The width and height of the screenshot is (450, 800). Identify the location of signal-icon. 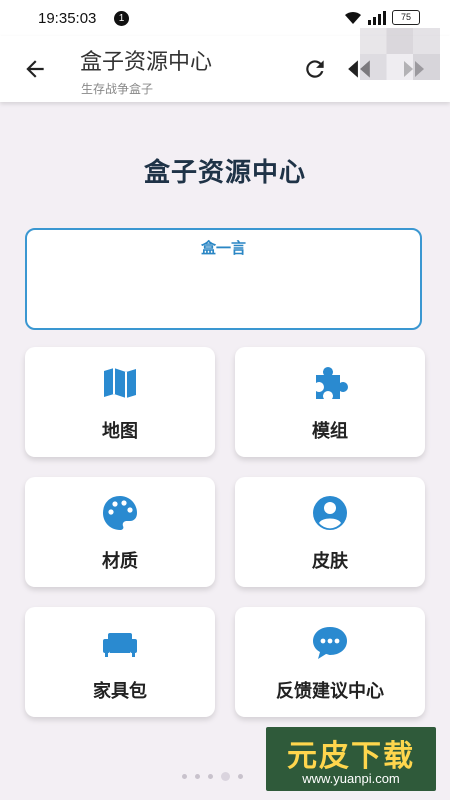
(377, 17).